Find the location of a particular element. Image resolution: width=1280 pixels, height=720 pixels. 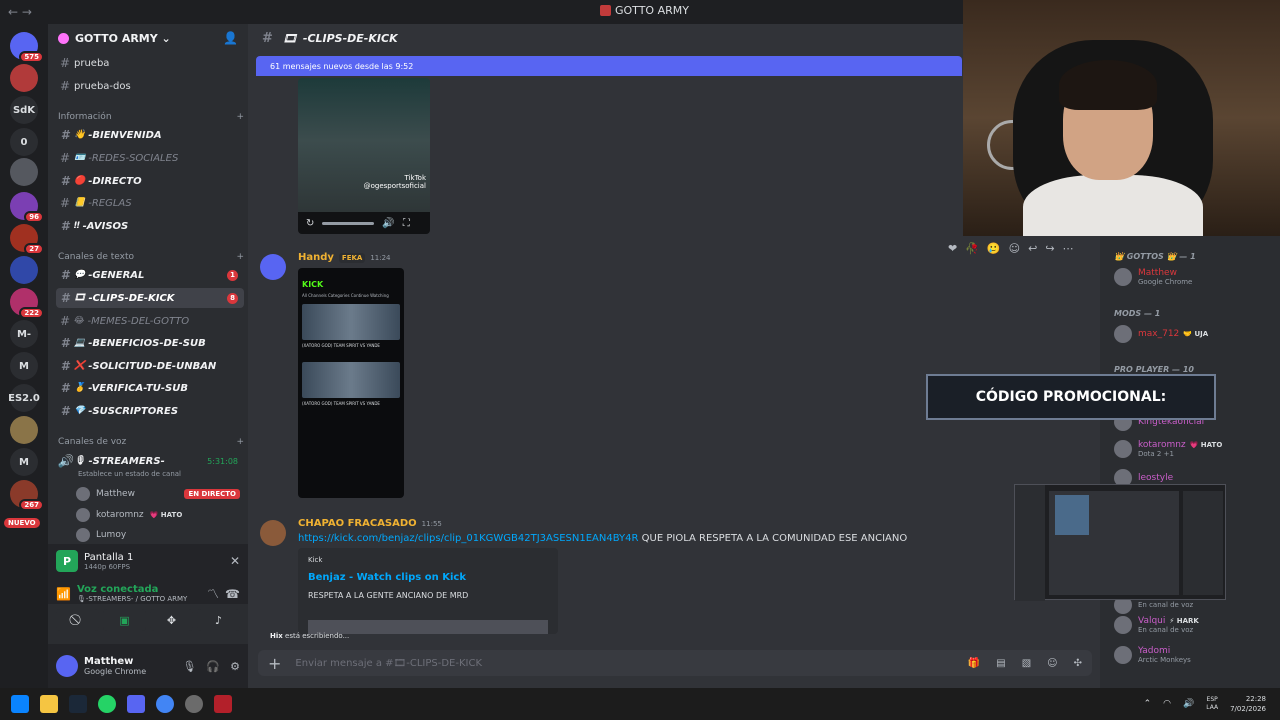

video-progress is located at coordinates (348, 223).